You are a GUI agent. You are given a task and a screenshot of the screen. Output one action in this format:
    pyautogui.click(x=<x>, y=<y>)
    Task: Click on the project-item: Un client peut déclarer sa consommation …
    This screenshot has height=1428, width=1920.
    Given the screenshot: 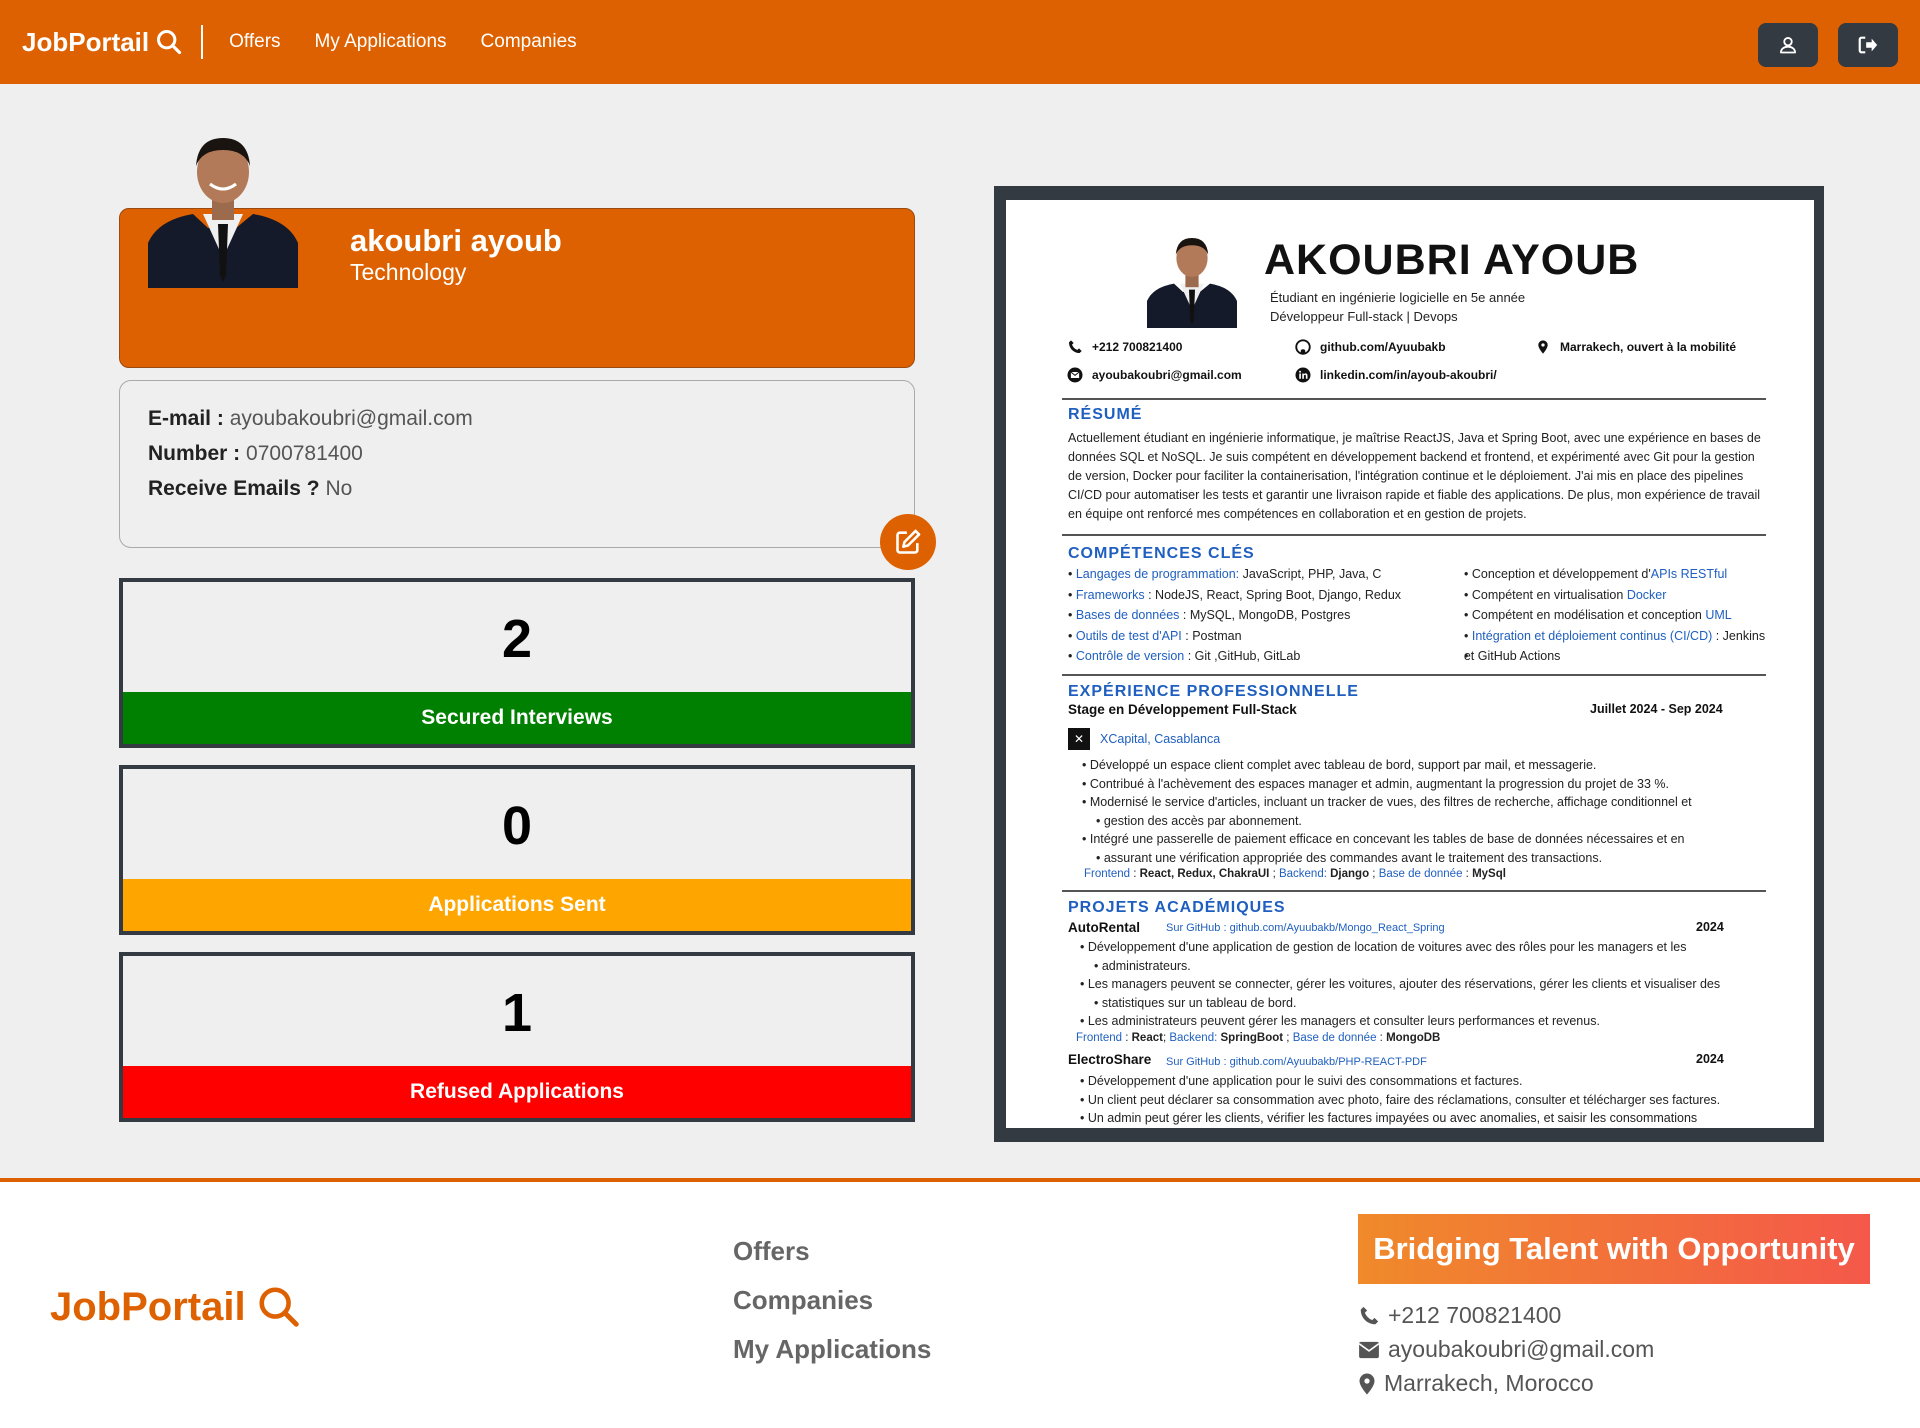 What is the action you would take?
    pyautogui.click(x=1400, y=1100)
    